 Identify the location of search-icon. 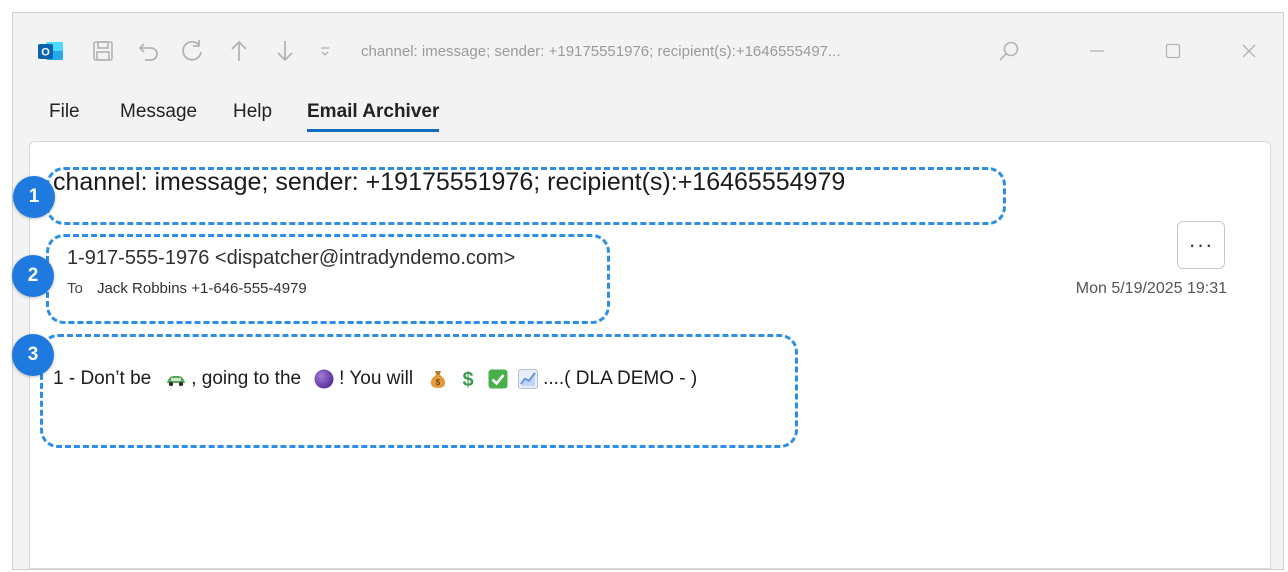
(1009, 51).